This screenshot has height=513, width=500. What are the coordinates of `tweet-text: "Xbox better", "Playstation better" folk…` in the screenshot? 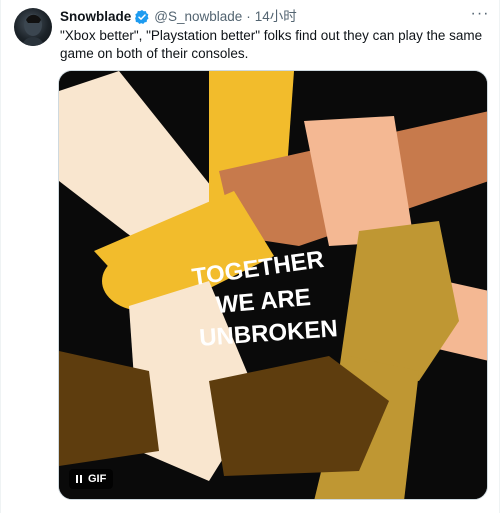 It's located at (271, 44).